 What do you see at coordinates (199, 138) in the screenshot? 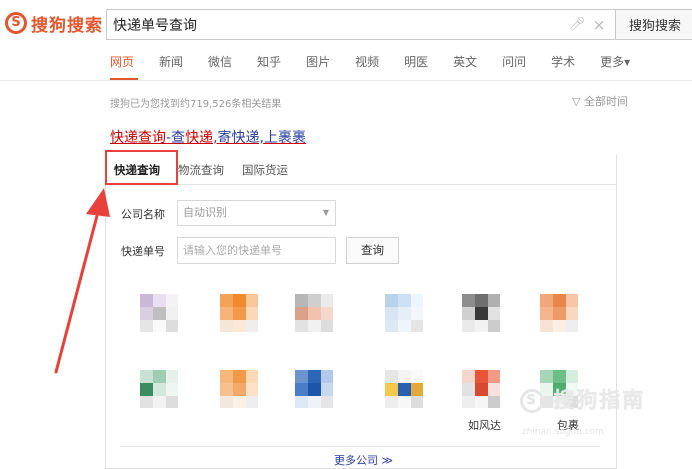
I see `title-highlight: 快递` at bounding box center [199, 138].